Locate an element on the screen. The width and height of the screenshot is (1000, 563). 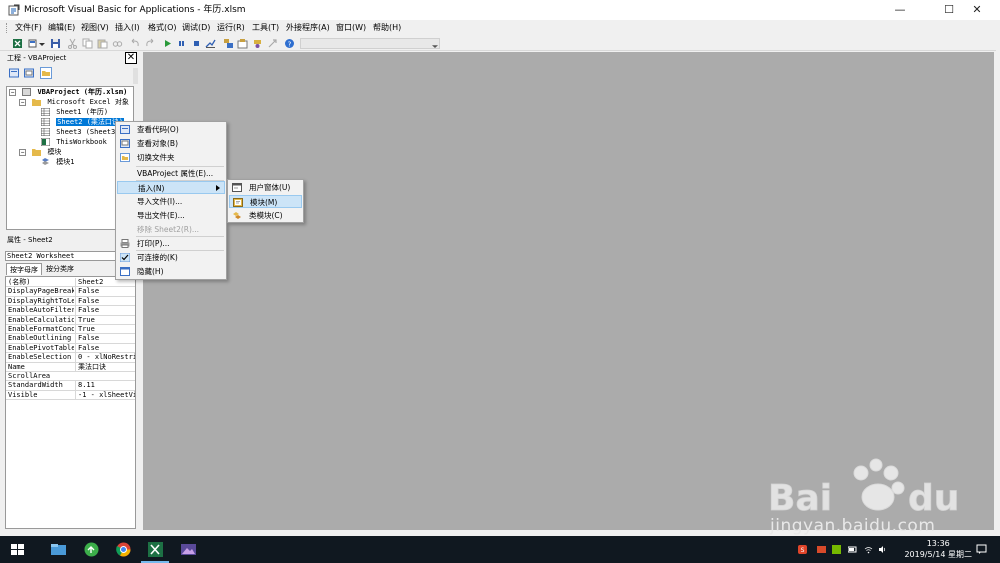
project-panel-close-button: ✕ is located at coordinates (131, 58).